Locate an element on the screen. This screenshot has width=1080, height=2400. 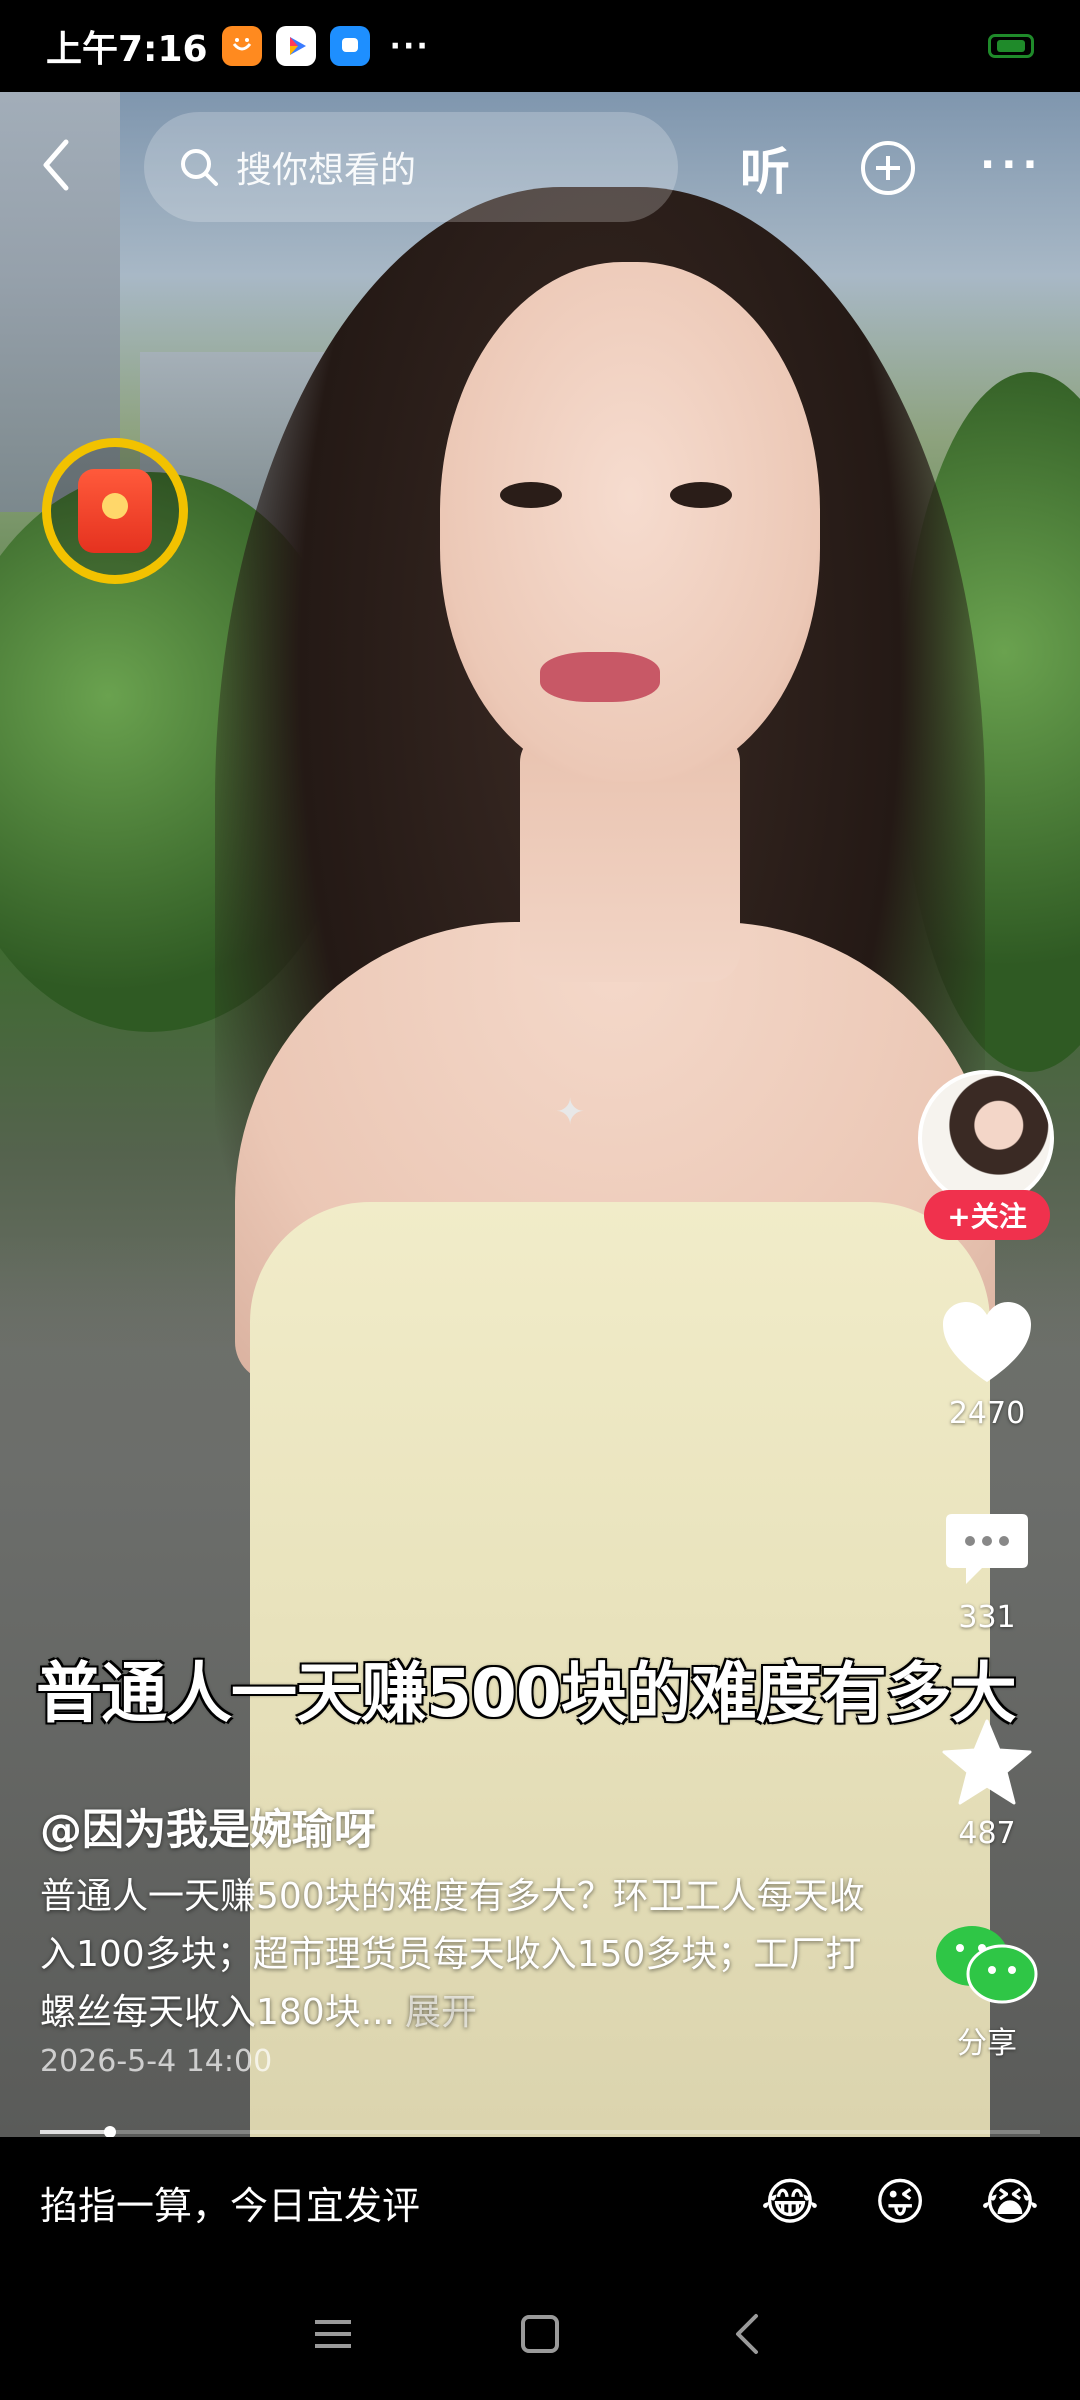
more-button: ··· is located at coordinates (1012, 165).